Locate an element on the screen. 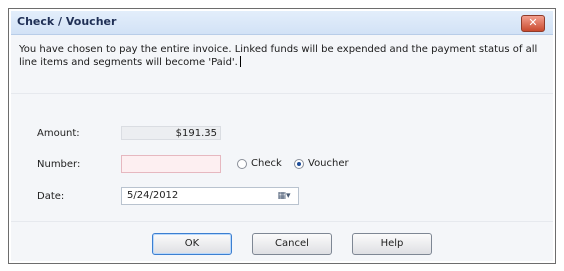 The image size is (564, 271). voucher-radio-label: Voucher is located at coordinates (328, 163).